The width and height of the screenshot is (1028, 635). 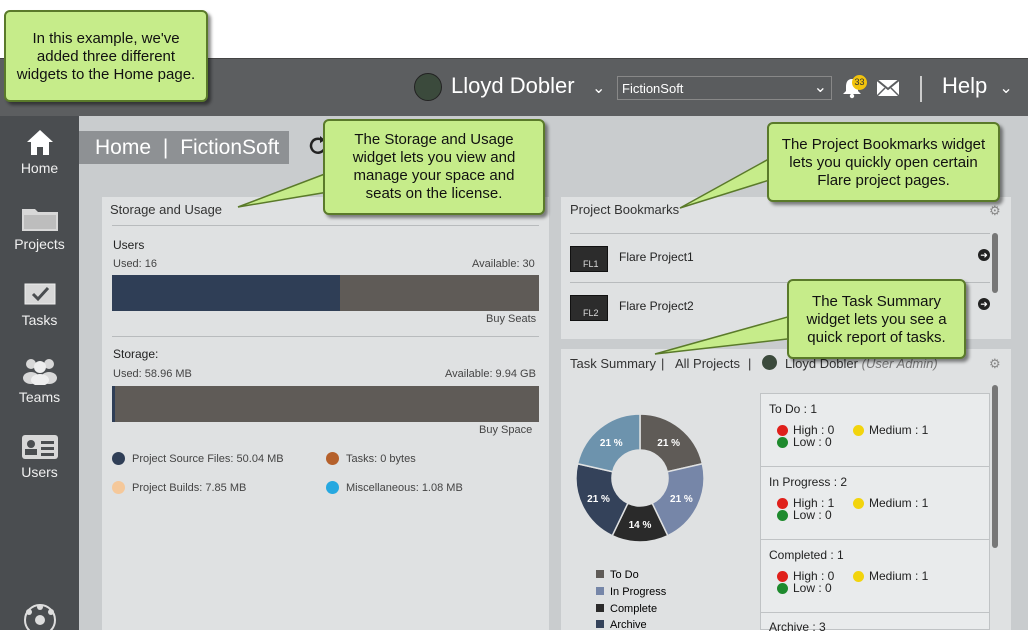 What do you see at coordinates (875, 623) in the screenshot?
I see `task-block-archive: Archive : 3` at bounding box center [875, 623].